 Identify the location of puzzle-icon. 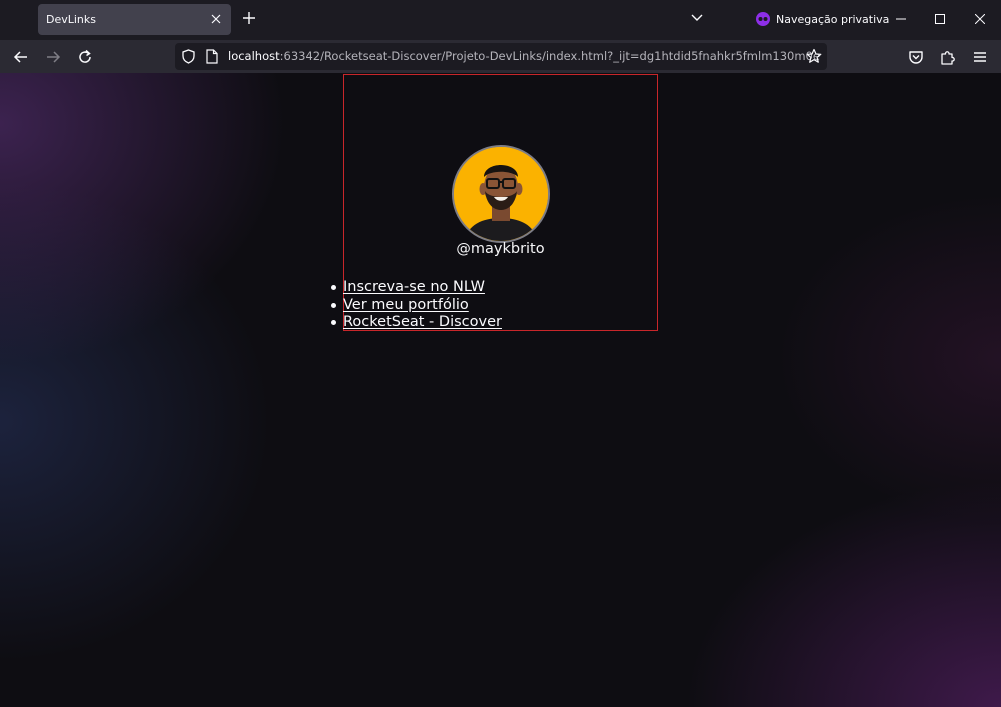
(948, 58).